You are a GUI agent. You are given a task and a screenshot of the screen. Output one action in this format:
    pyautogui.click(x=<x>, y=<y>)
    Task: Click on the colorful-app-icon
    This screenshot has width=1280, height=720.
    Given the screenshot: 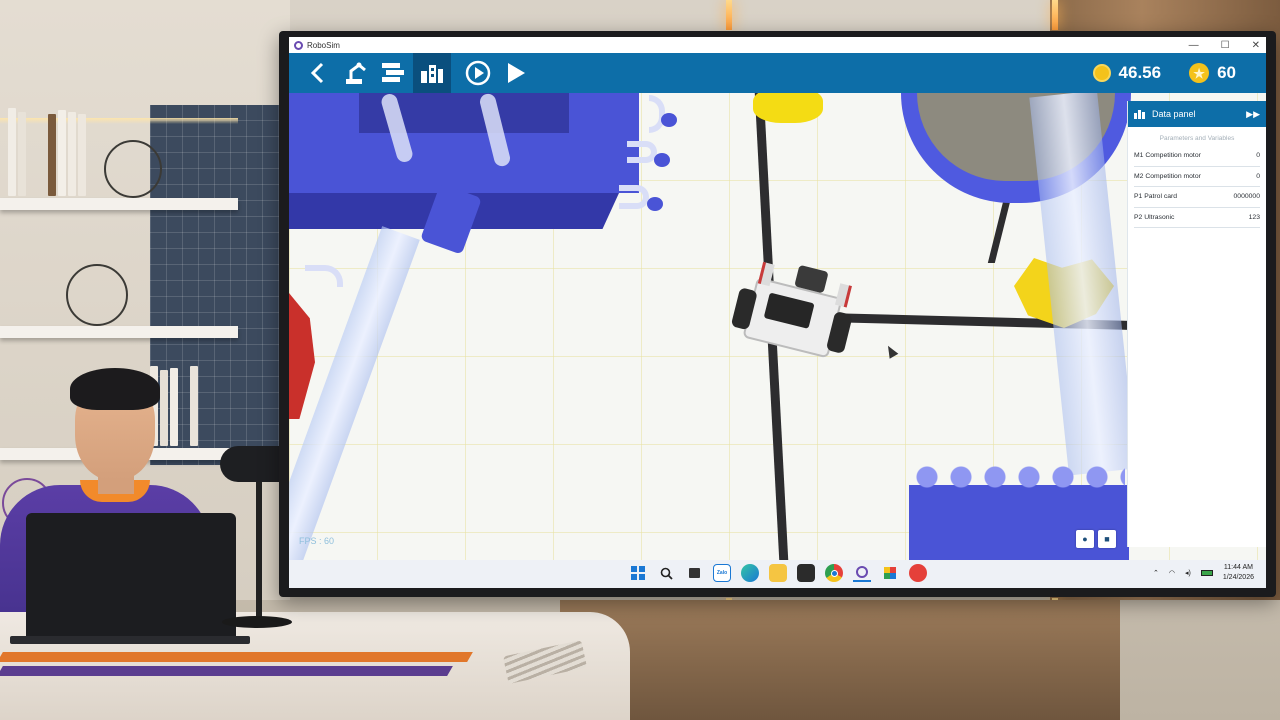 What is the action you would take?
    pyautogui.click(x=890, y=573)
    